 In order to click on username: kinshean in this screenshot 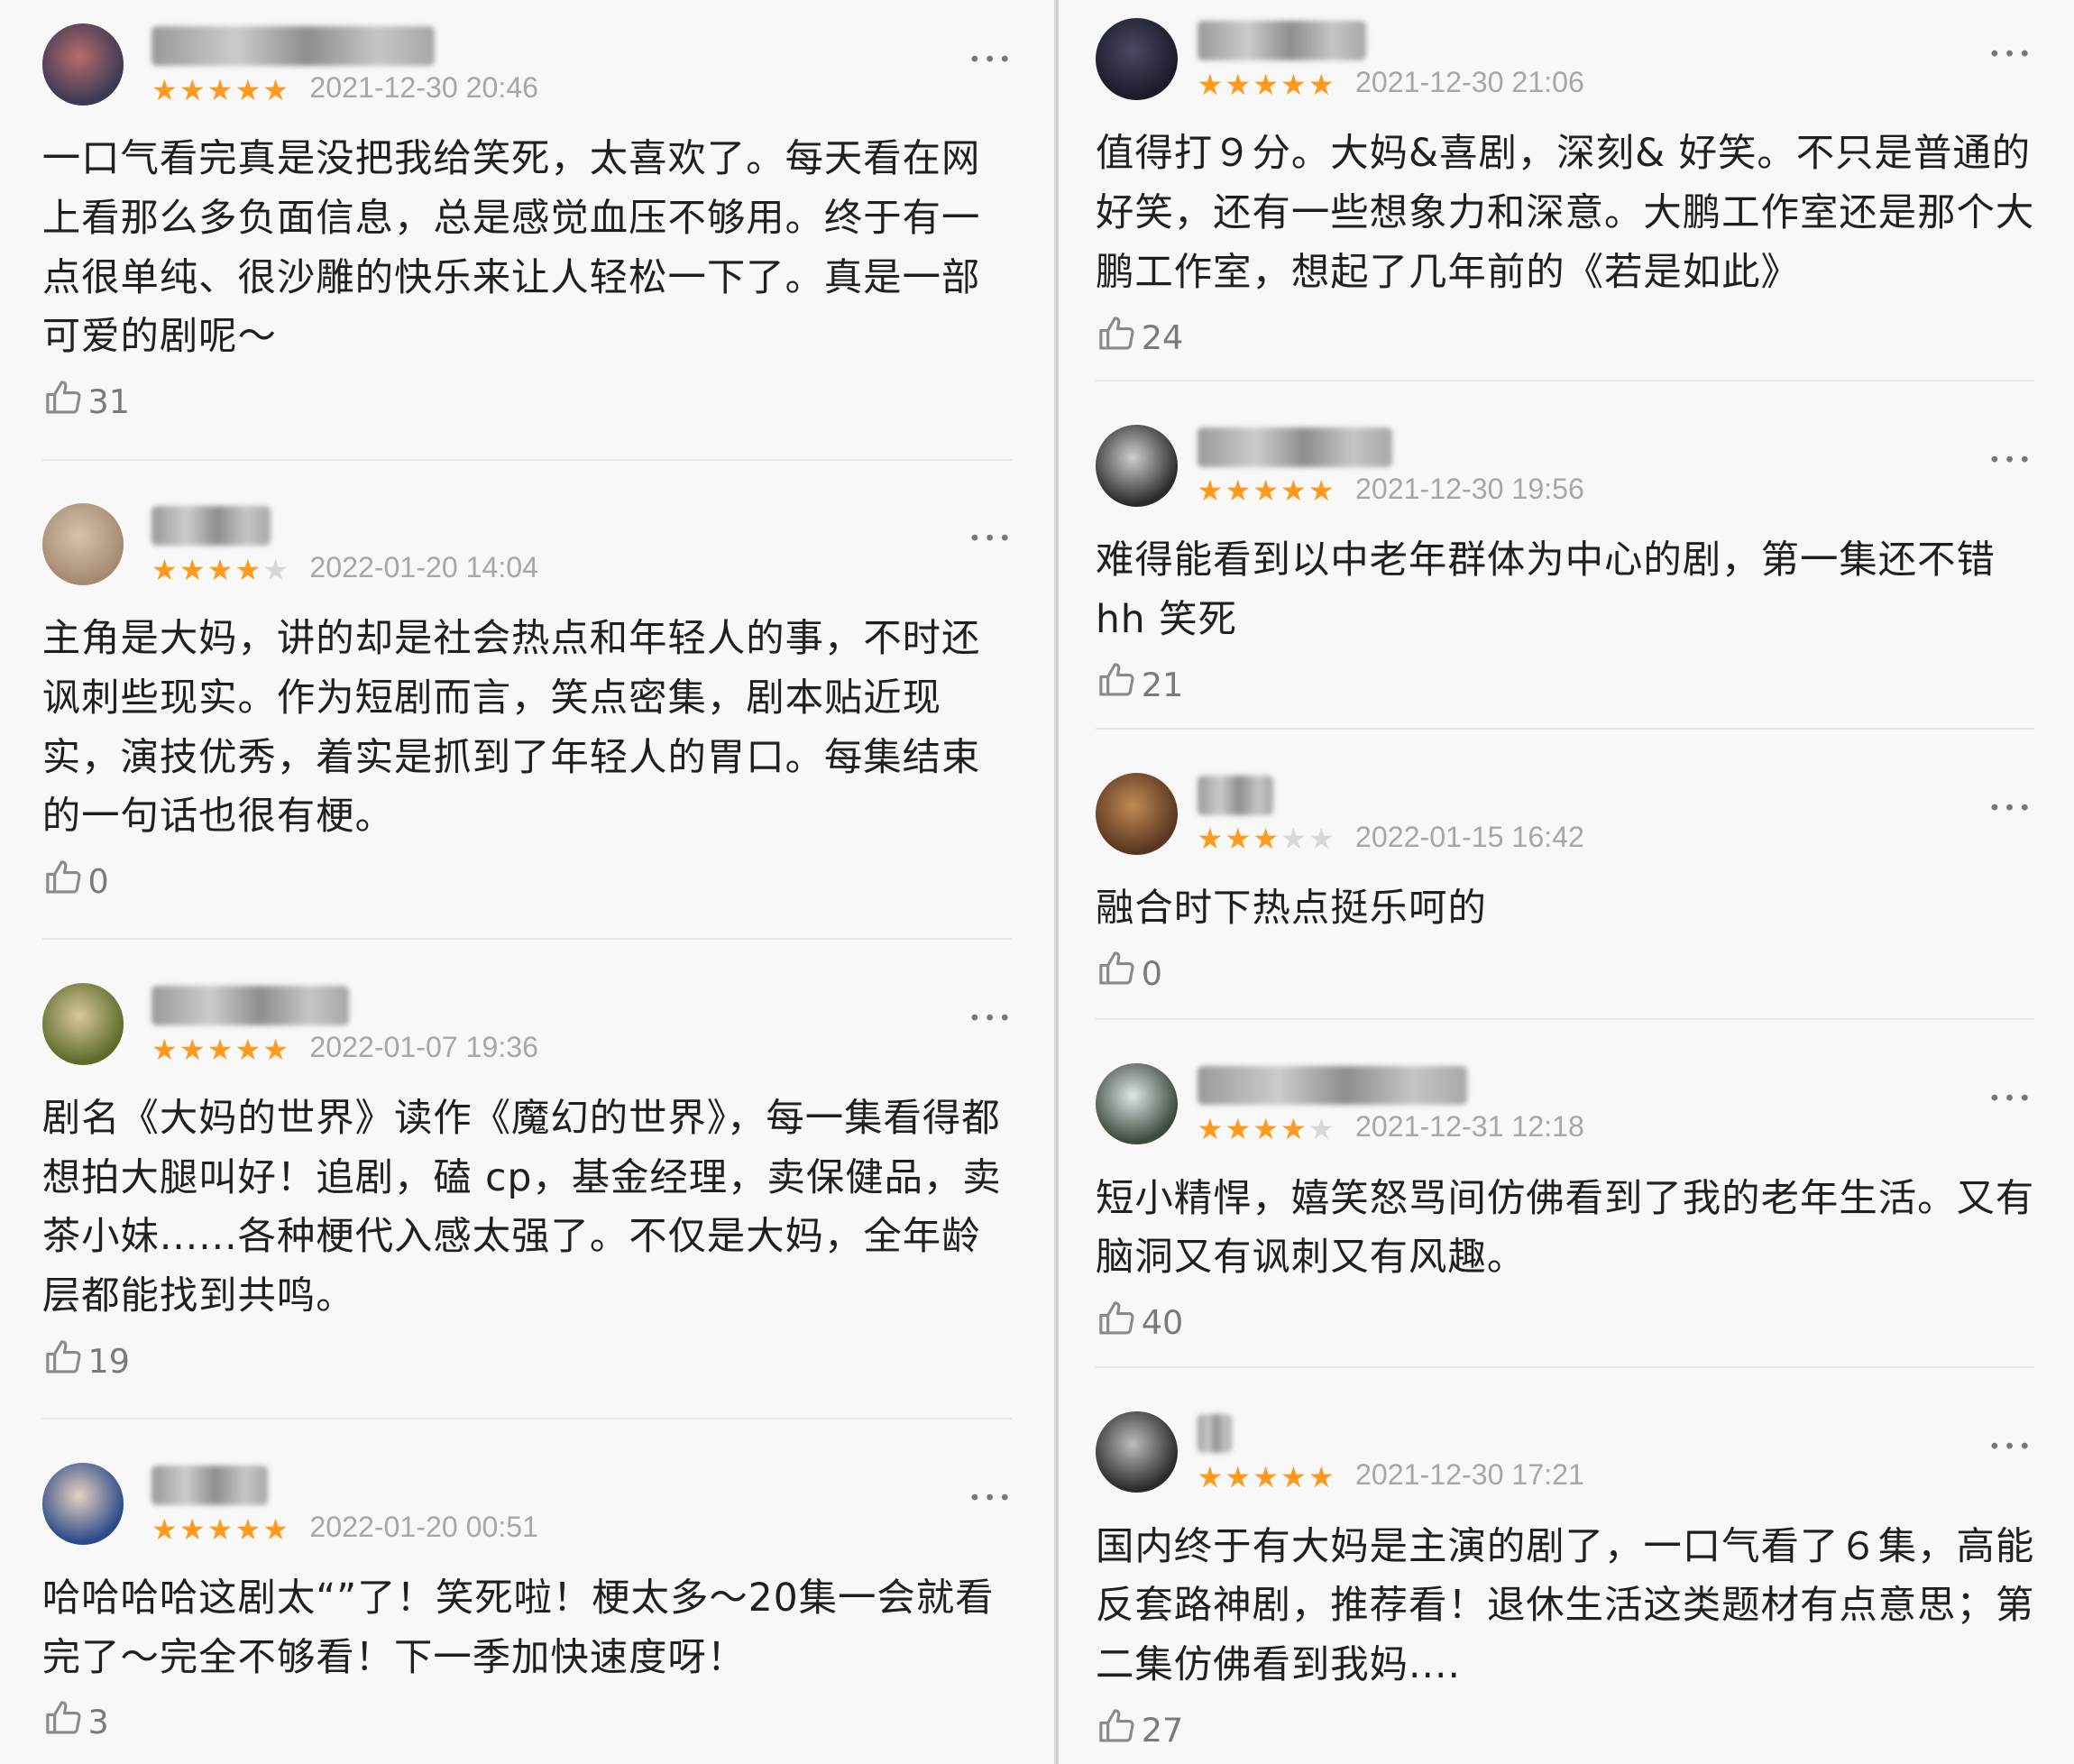, I will do `click(1281, 41)`.